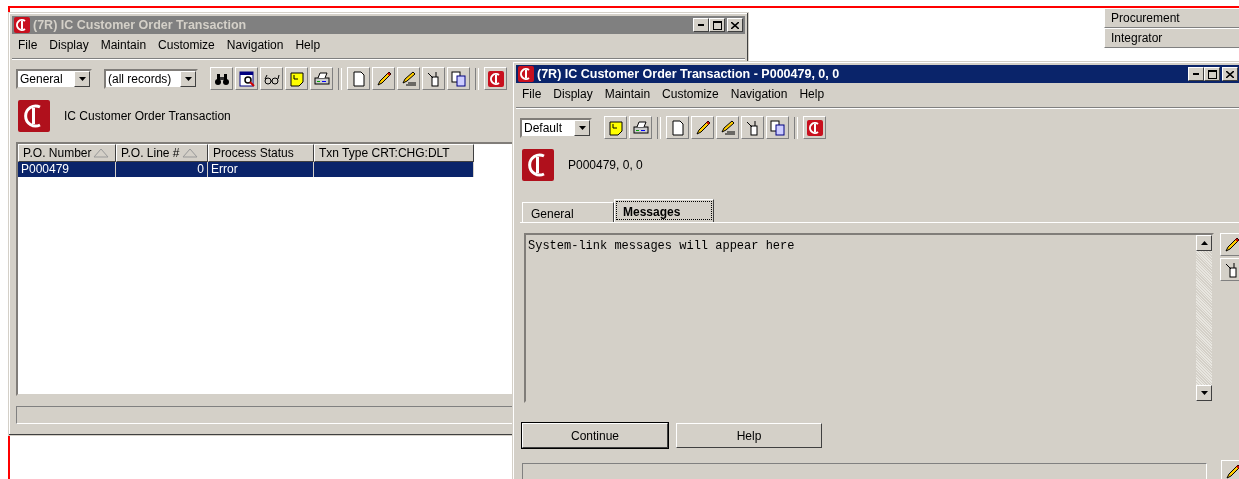  I want to click on up-arrow-icon, so click(1204, 243).